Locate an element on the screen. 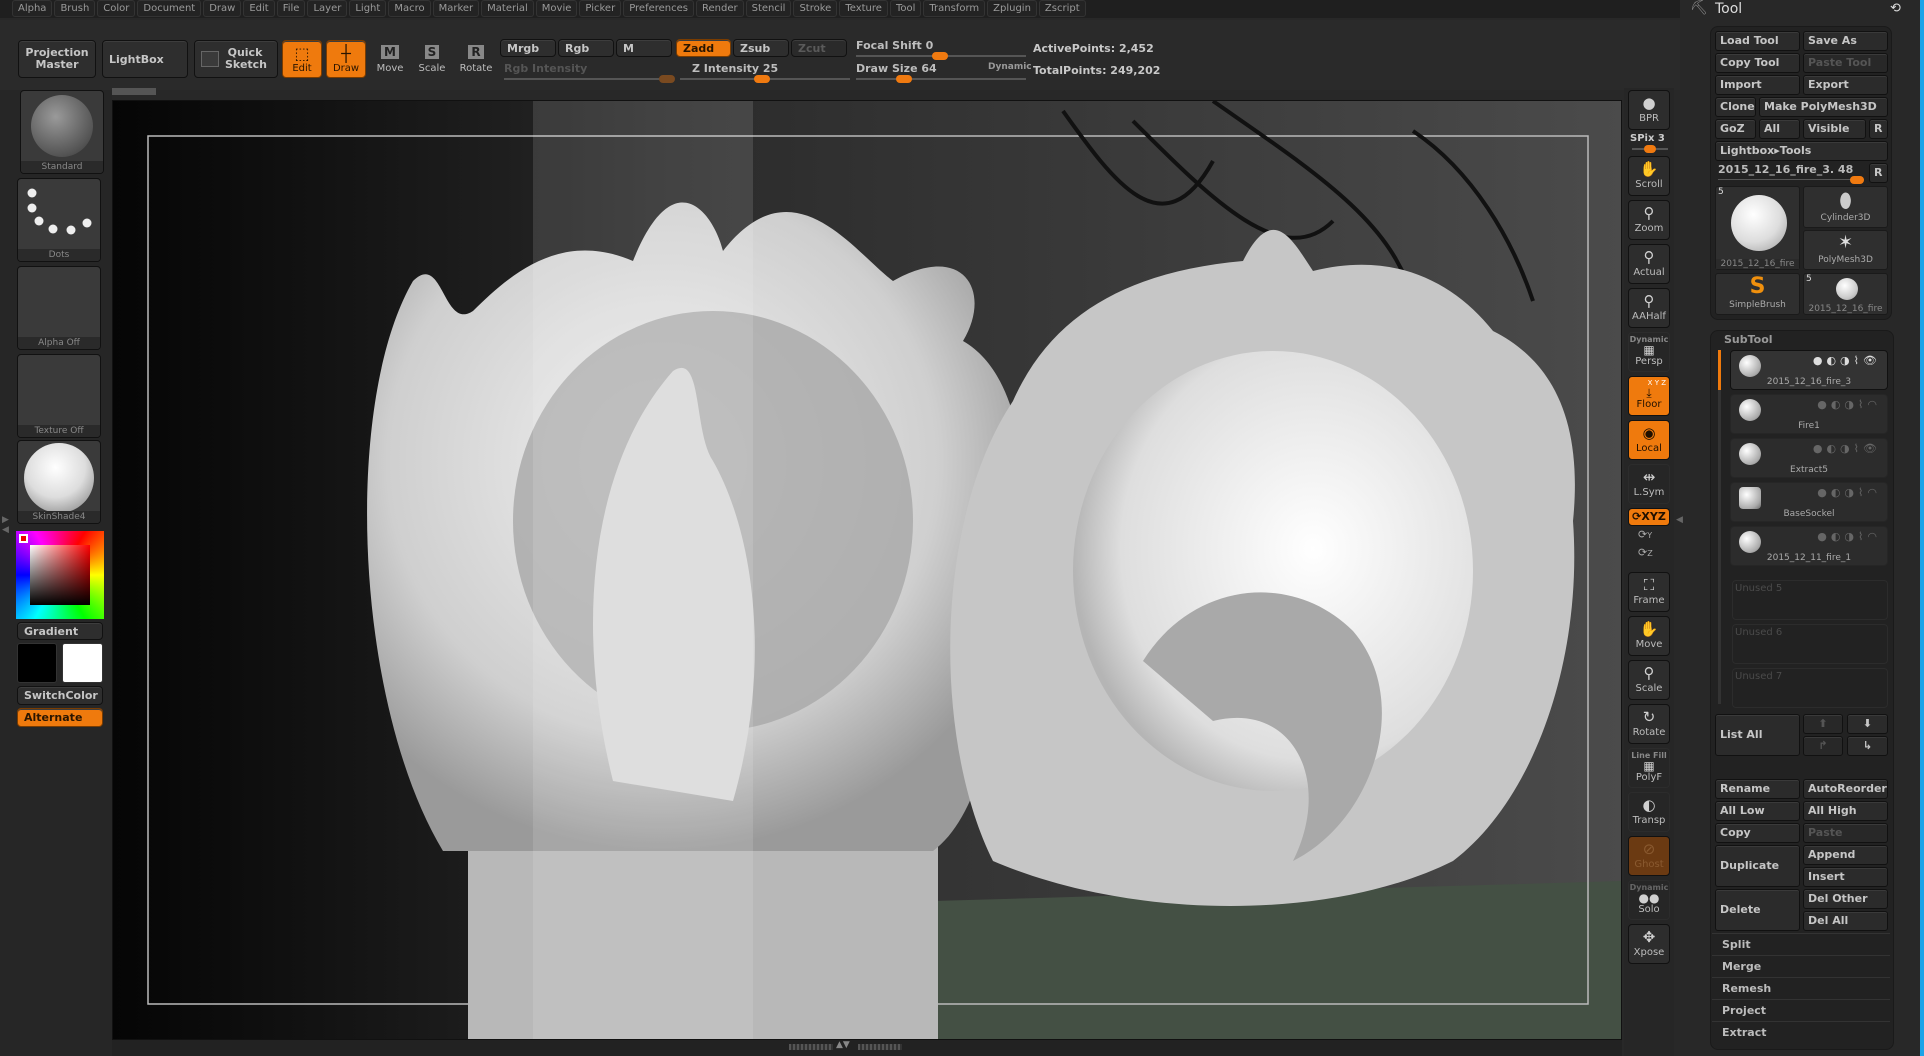  tool-thumbnail-cylinder3d: ⬮ Cylinder3D is located at coordinates (1845, 207).